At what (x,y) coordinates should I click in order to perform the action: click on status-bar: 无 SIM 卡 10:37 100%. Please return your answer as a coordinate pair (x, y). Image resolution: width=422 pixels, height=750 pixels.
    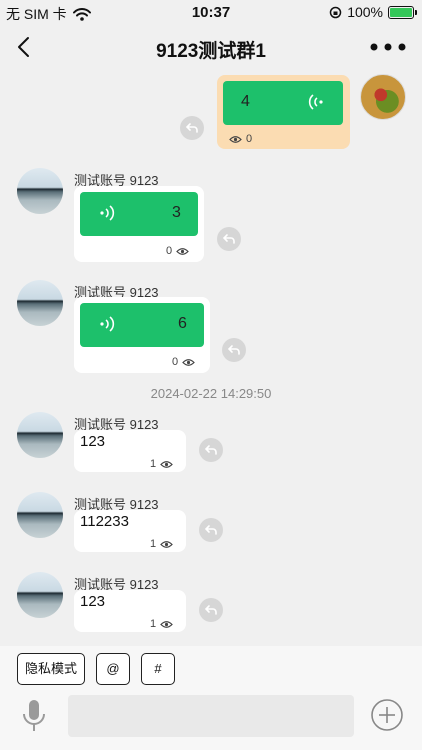
    Looking at the image, I should click on (211, 12).